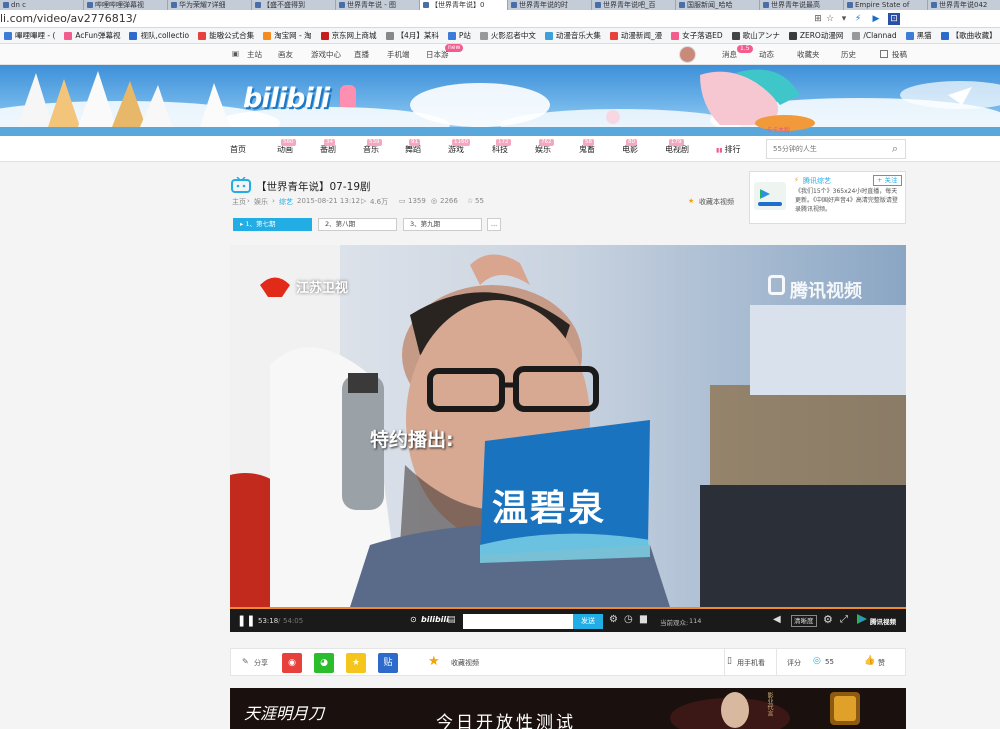  Describe the element at coordinates (356, 663) in the screenshot. I see `qzone-share-button: ★` at that location.